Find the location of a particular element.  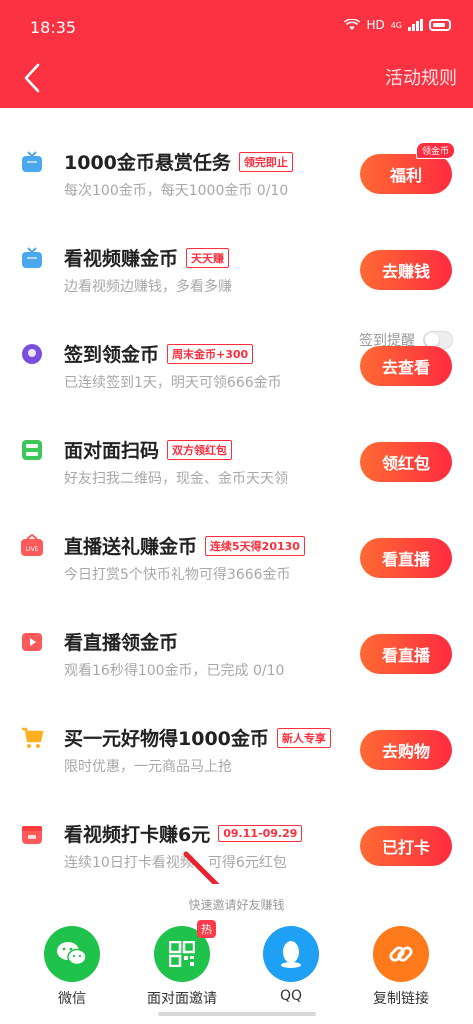

task-title: 看视频打卡赚6元 is located at coordinates (137, 835).